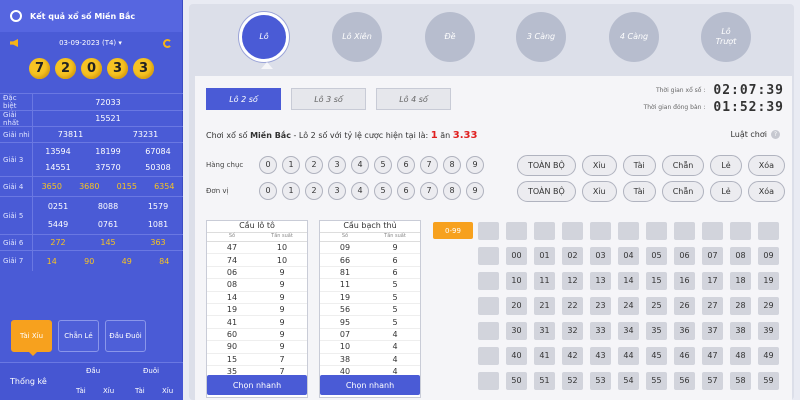 Image resolution: width=800 pixels, height=400 pixels. Describe the element at coordinates (628, 306) in the screenshot. I see `number-cell: 24` at that location.